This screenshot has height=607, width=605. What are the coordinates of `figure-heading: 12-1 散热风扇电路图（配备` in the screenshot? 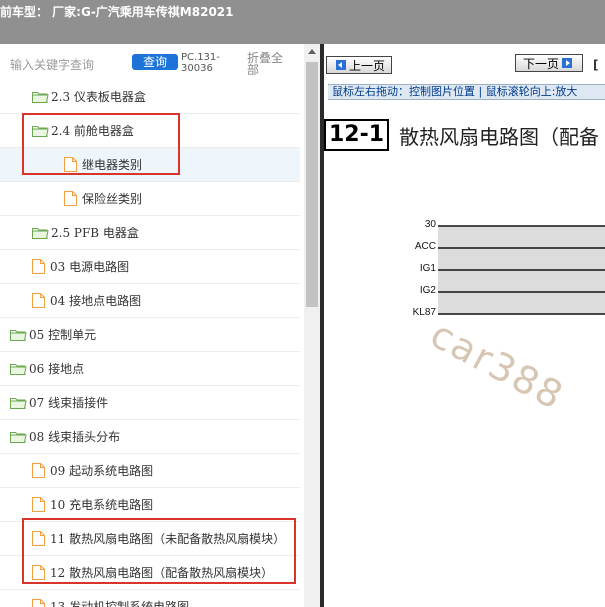 It's located at (461, 135).